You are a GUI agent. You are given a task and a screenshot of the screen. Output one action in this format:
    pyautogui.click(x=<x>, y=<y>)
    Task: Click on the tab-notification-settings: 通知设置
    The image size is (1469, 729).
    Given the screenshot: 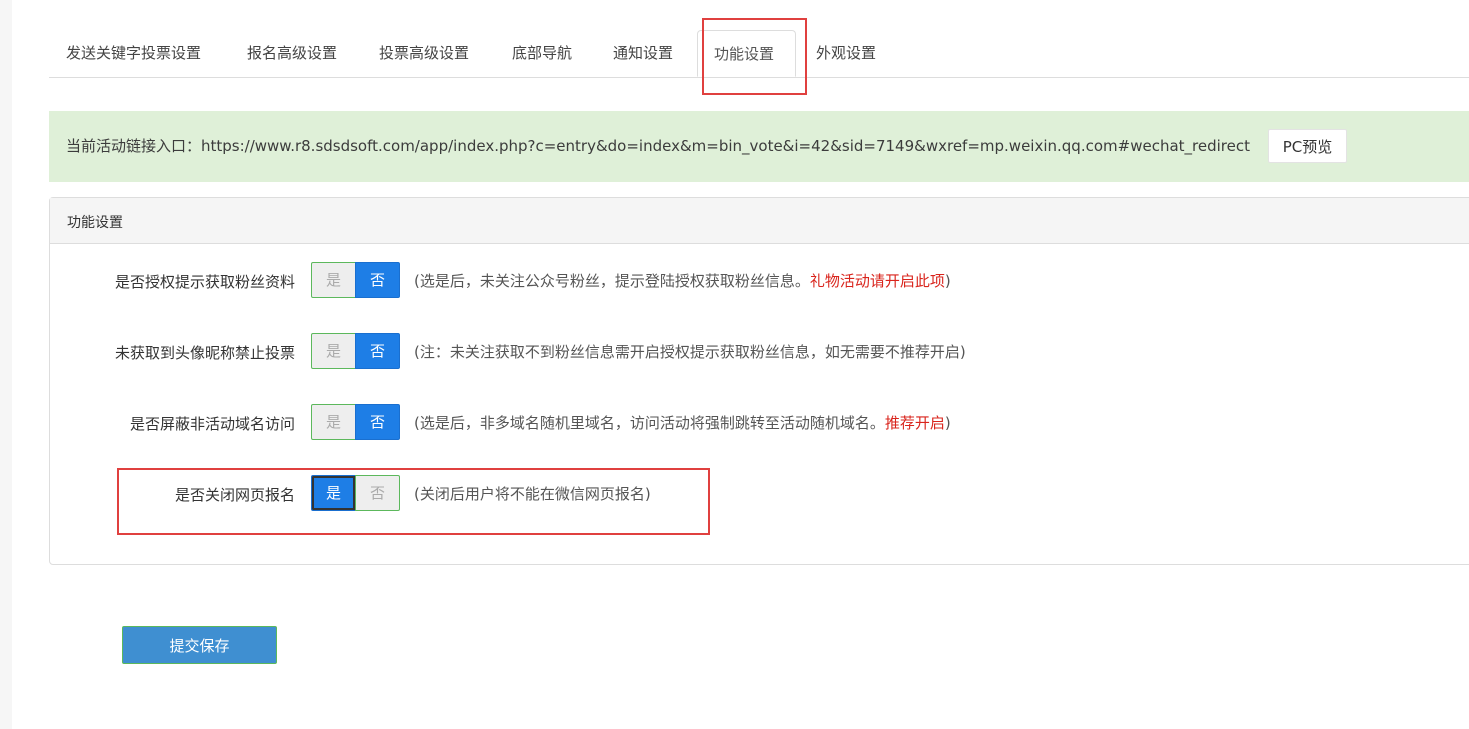 What is the action you would take?
    pyautogui.click(x=643, y=53)
    